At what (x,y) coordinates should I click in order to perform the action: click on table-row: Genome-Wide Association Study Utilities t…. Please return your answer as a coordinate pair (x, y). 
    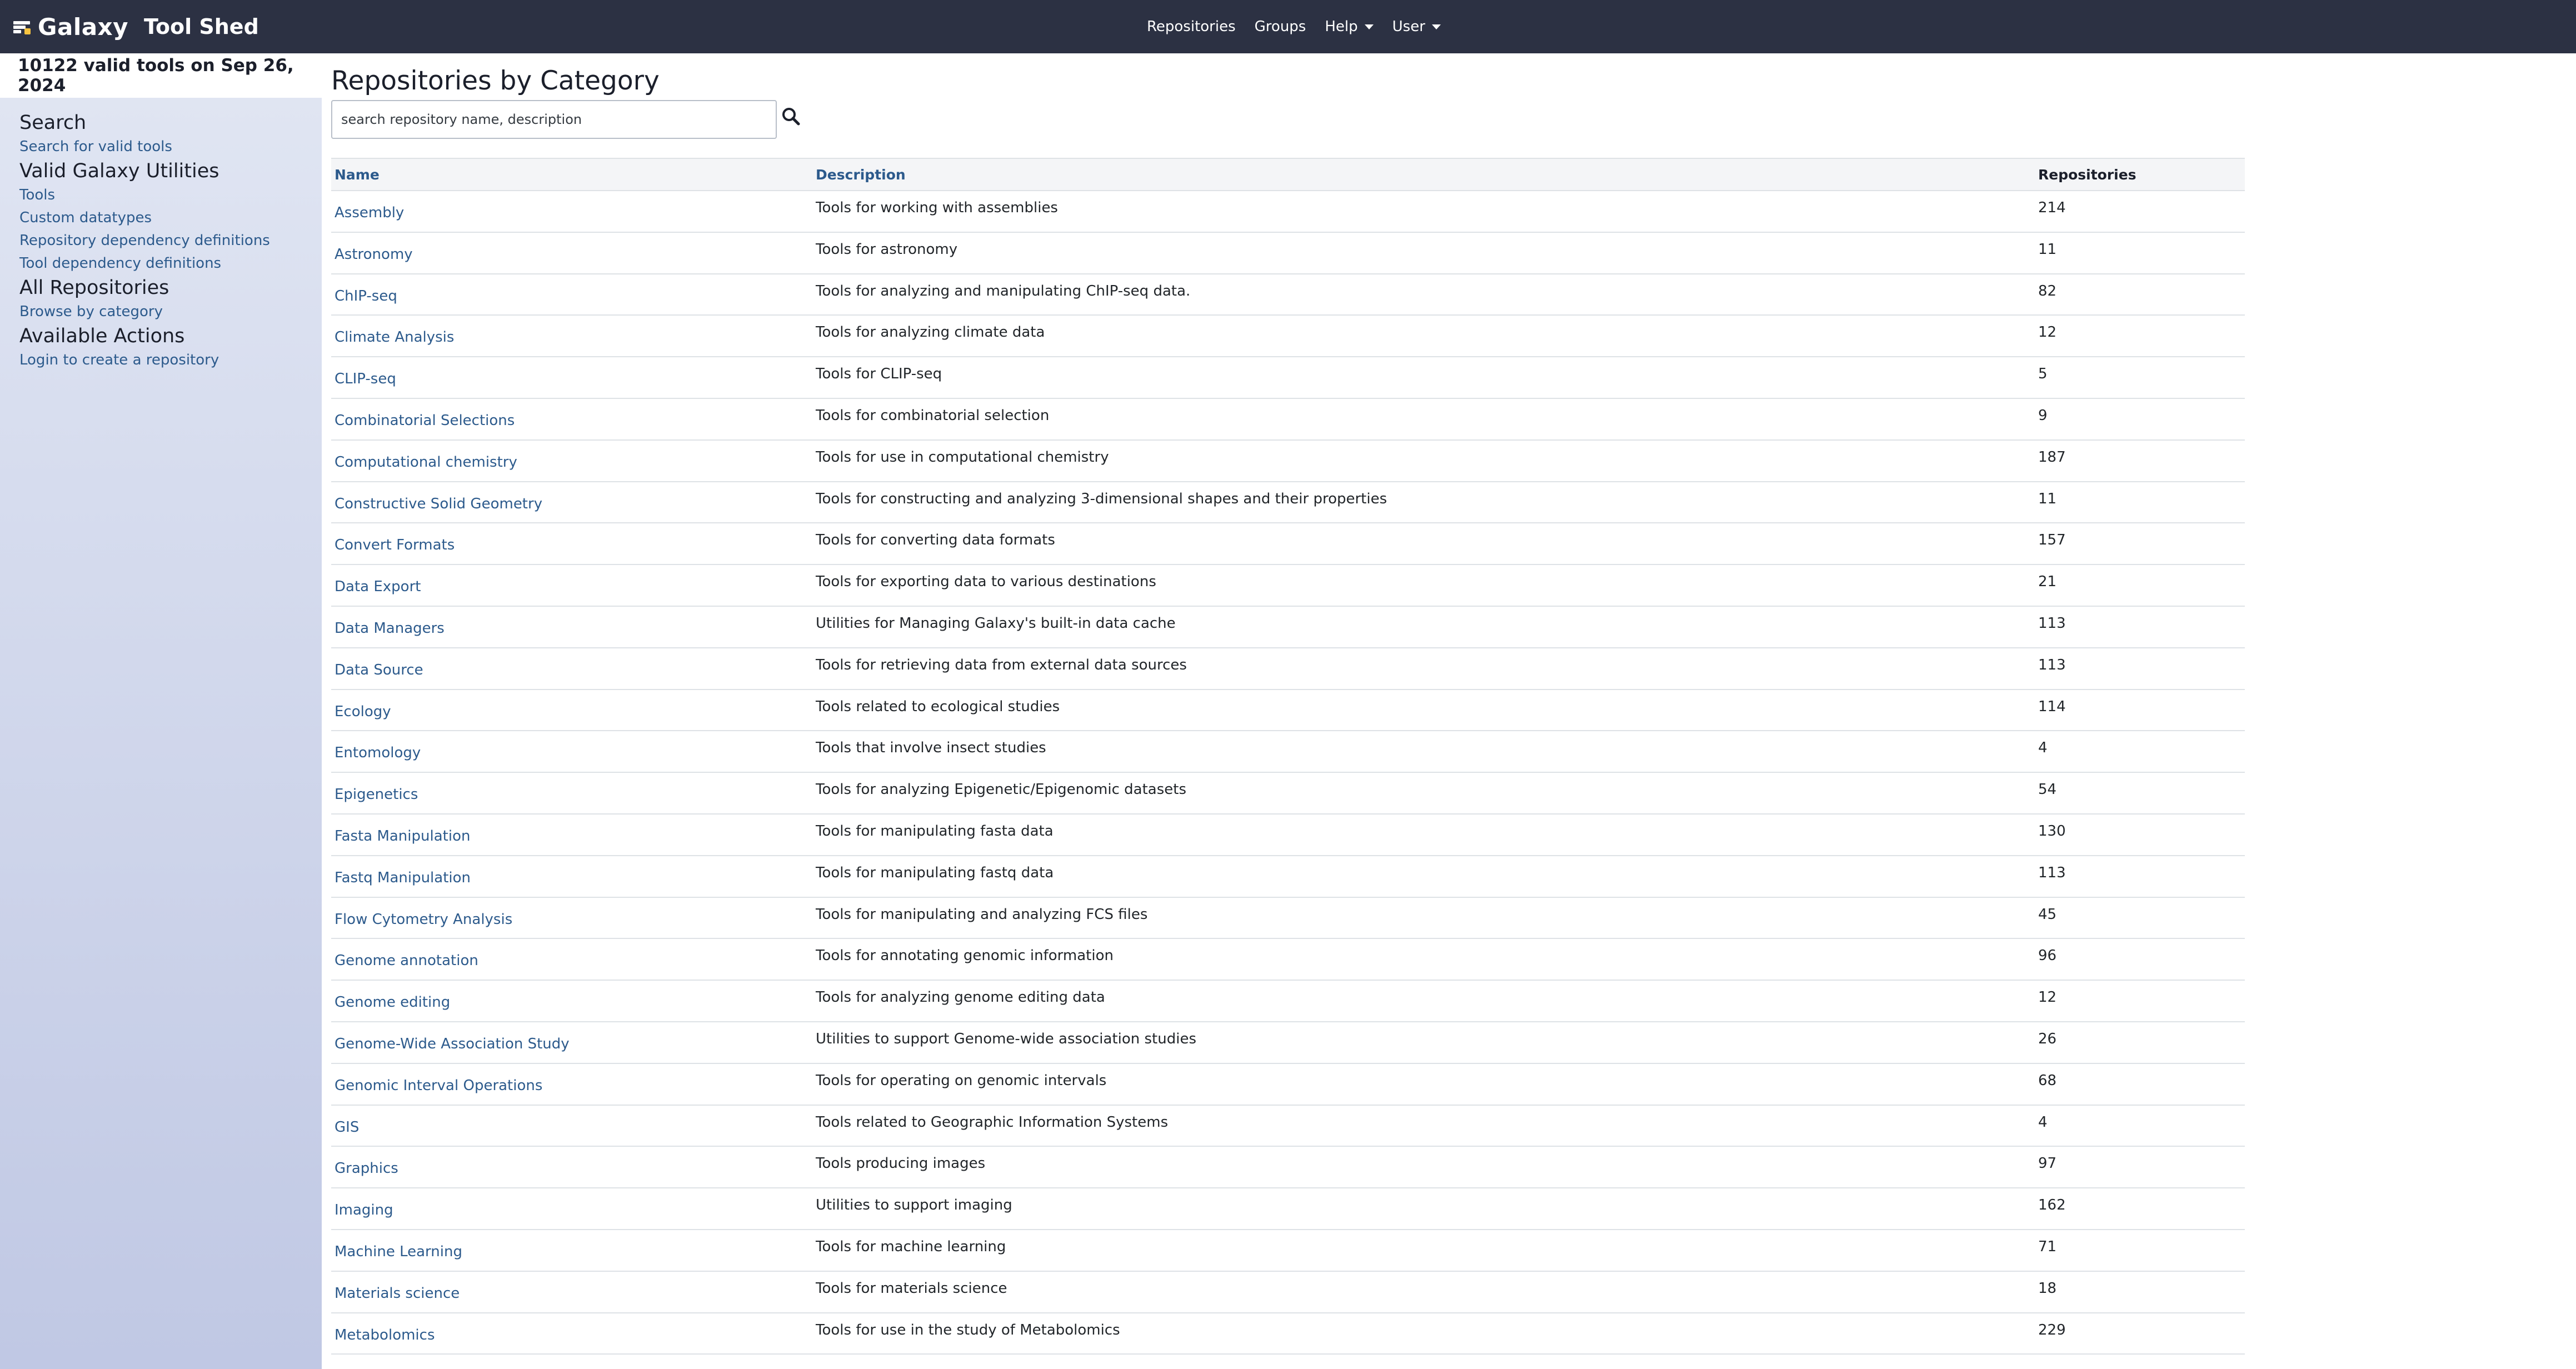
    Looking at the image, I should click on (1288, 1043).